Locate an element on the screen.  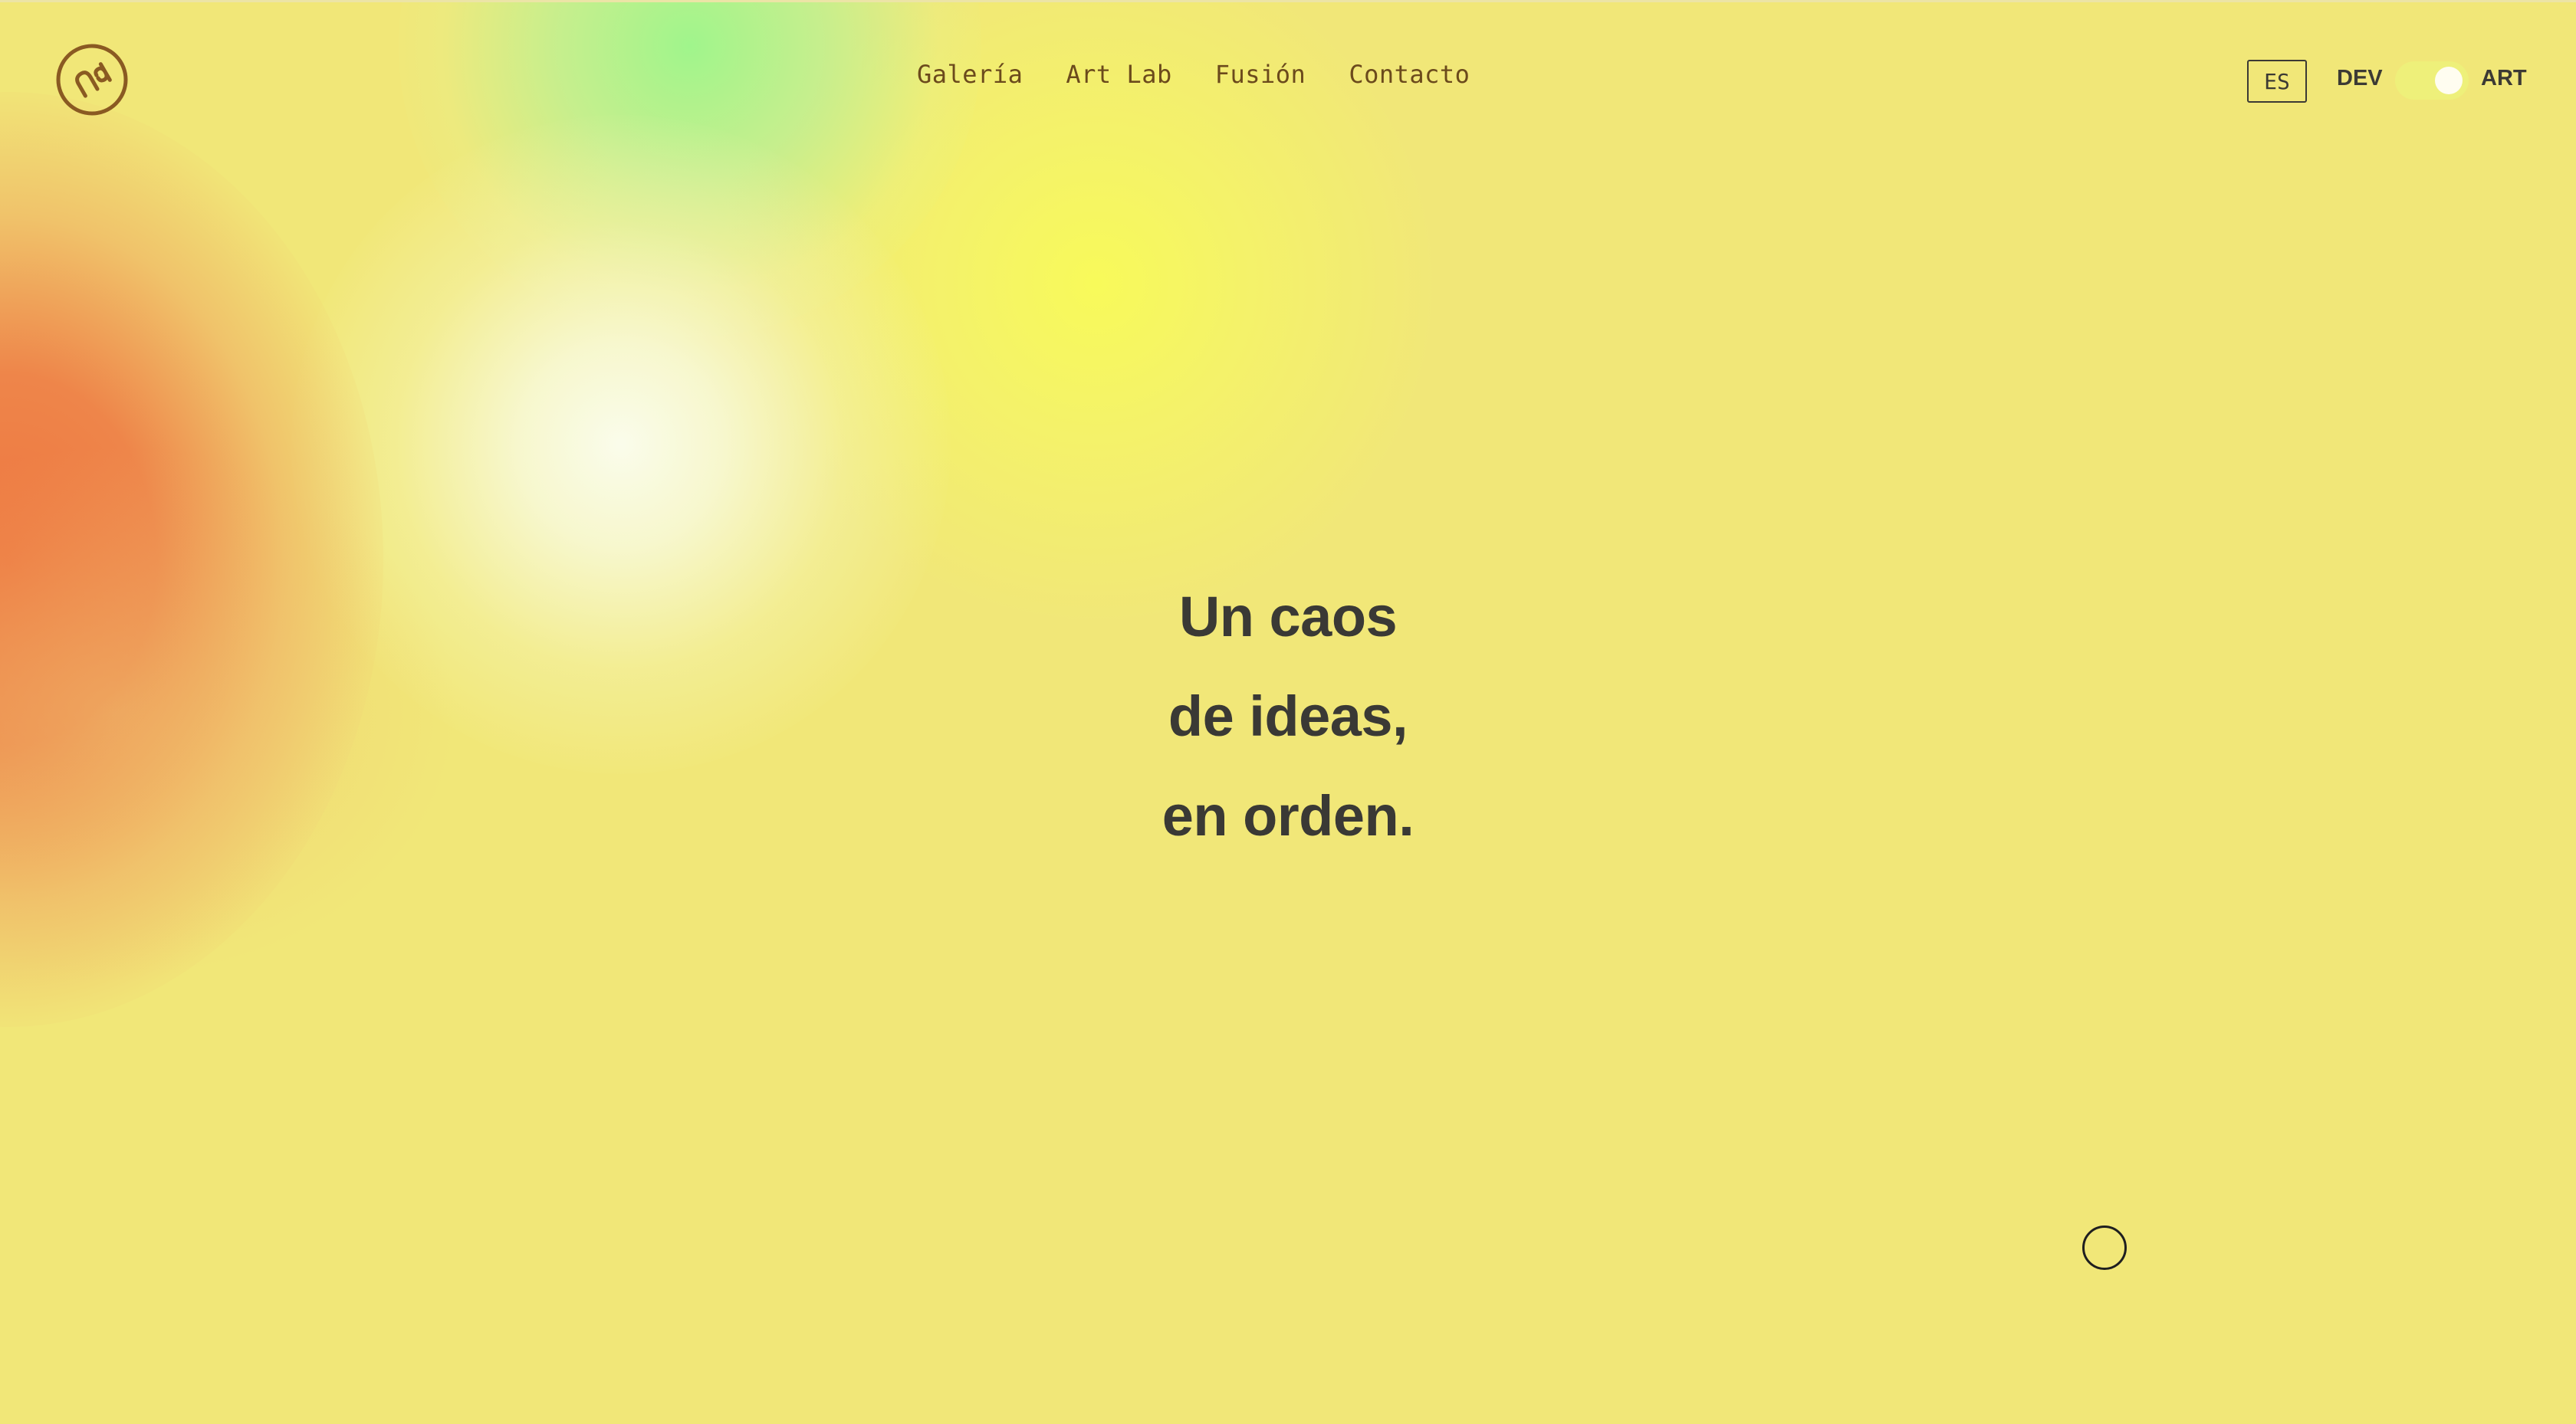
logo-icon is located at coordinates (92, 79).